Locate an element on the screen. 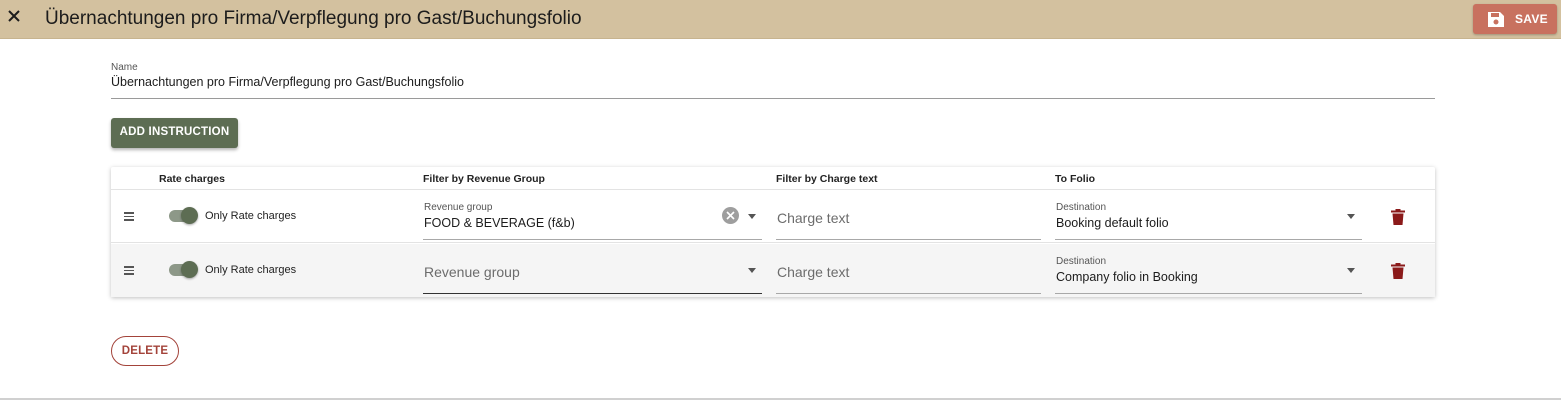  add-instruction-button: ADD INSTRUCTION is located at coordinates (174, 133).